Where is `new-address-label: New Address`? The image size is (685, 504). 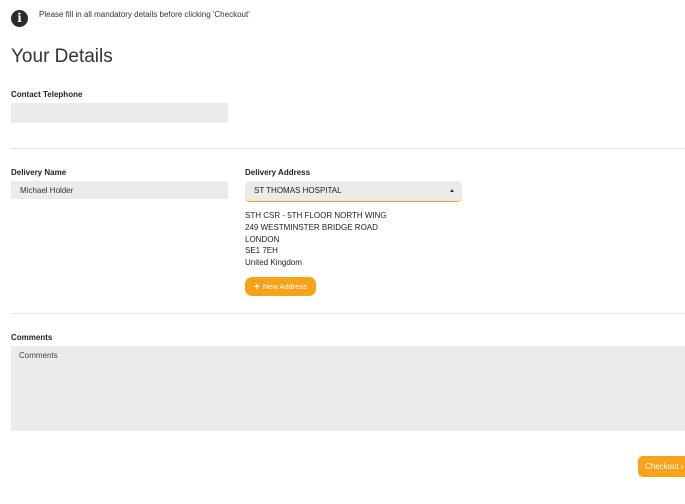
new-address-label: New Address is located at coordinates (285, 286).